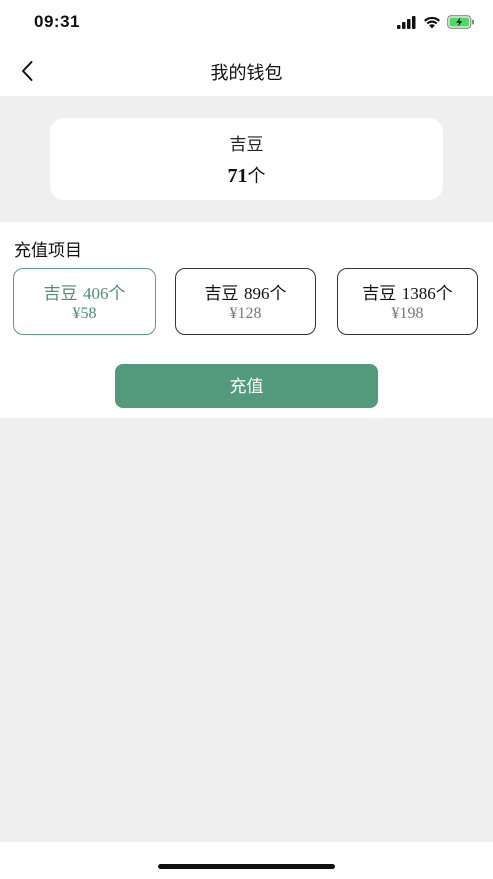  I want to click on recharge-button: 充值, so click(246, 386).